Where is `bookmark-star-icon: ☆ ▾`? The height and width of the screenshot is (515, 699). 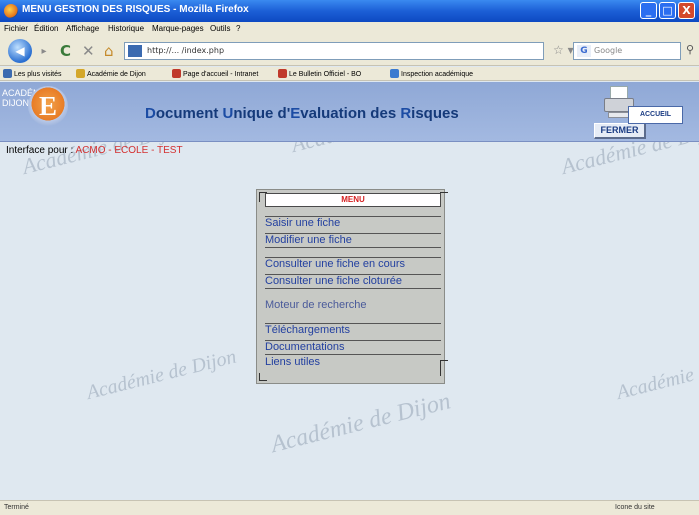
bookmark-star-icon: ☆ ▾ is located at coordinates (563, 50).